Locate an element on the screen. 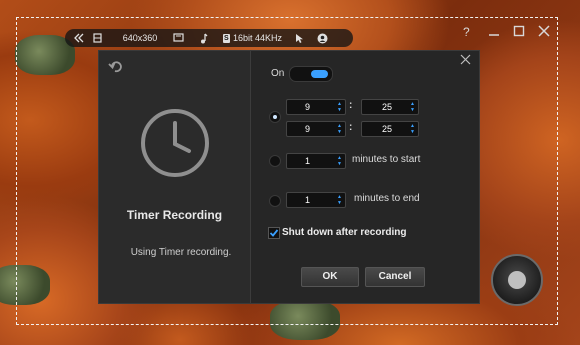 This screenshot has width=580, height=345. capture-toolbar: 640x360 S 16bit 44KHz is located at coordinates (209, 38).